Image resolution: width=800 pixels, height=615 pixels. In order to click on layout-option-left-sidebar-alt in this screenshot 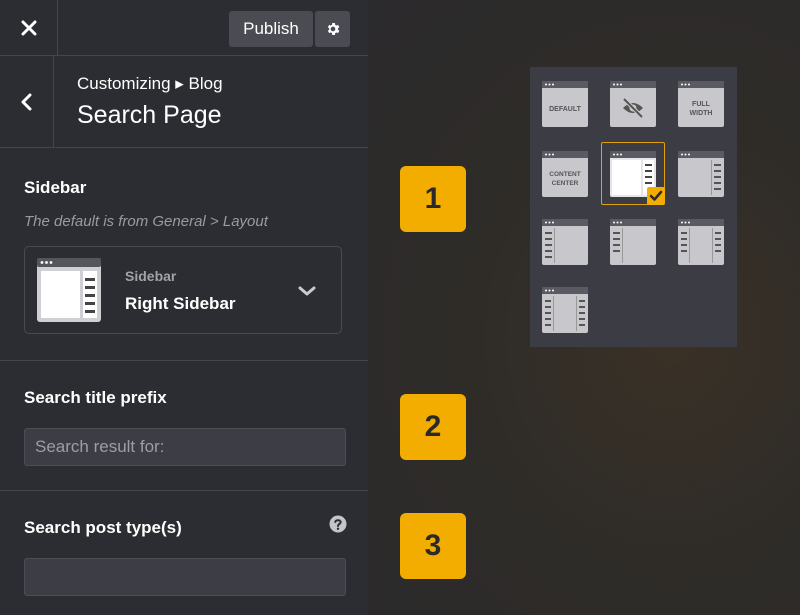, I will do `click(633, 242)`.